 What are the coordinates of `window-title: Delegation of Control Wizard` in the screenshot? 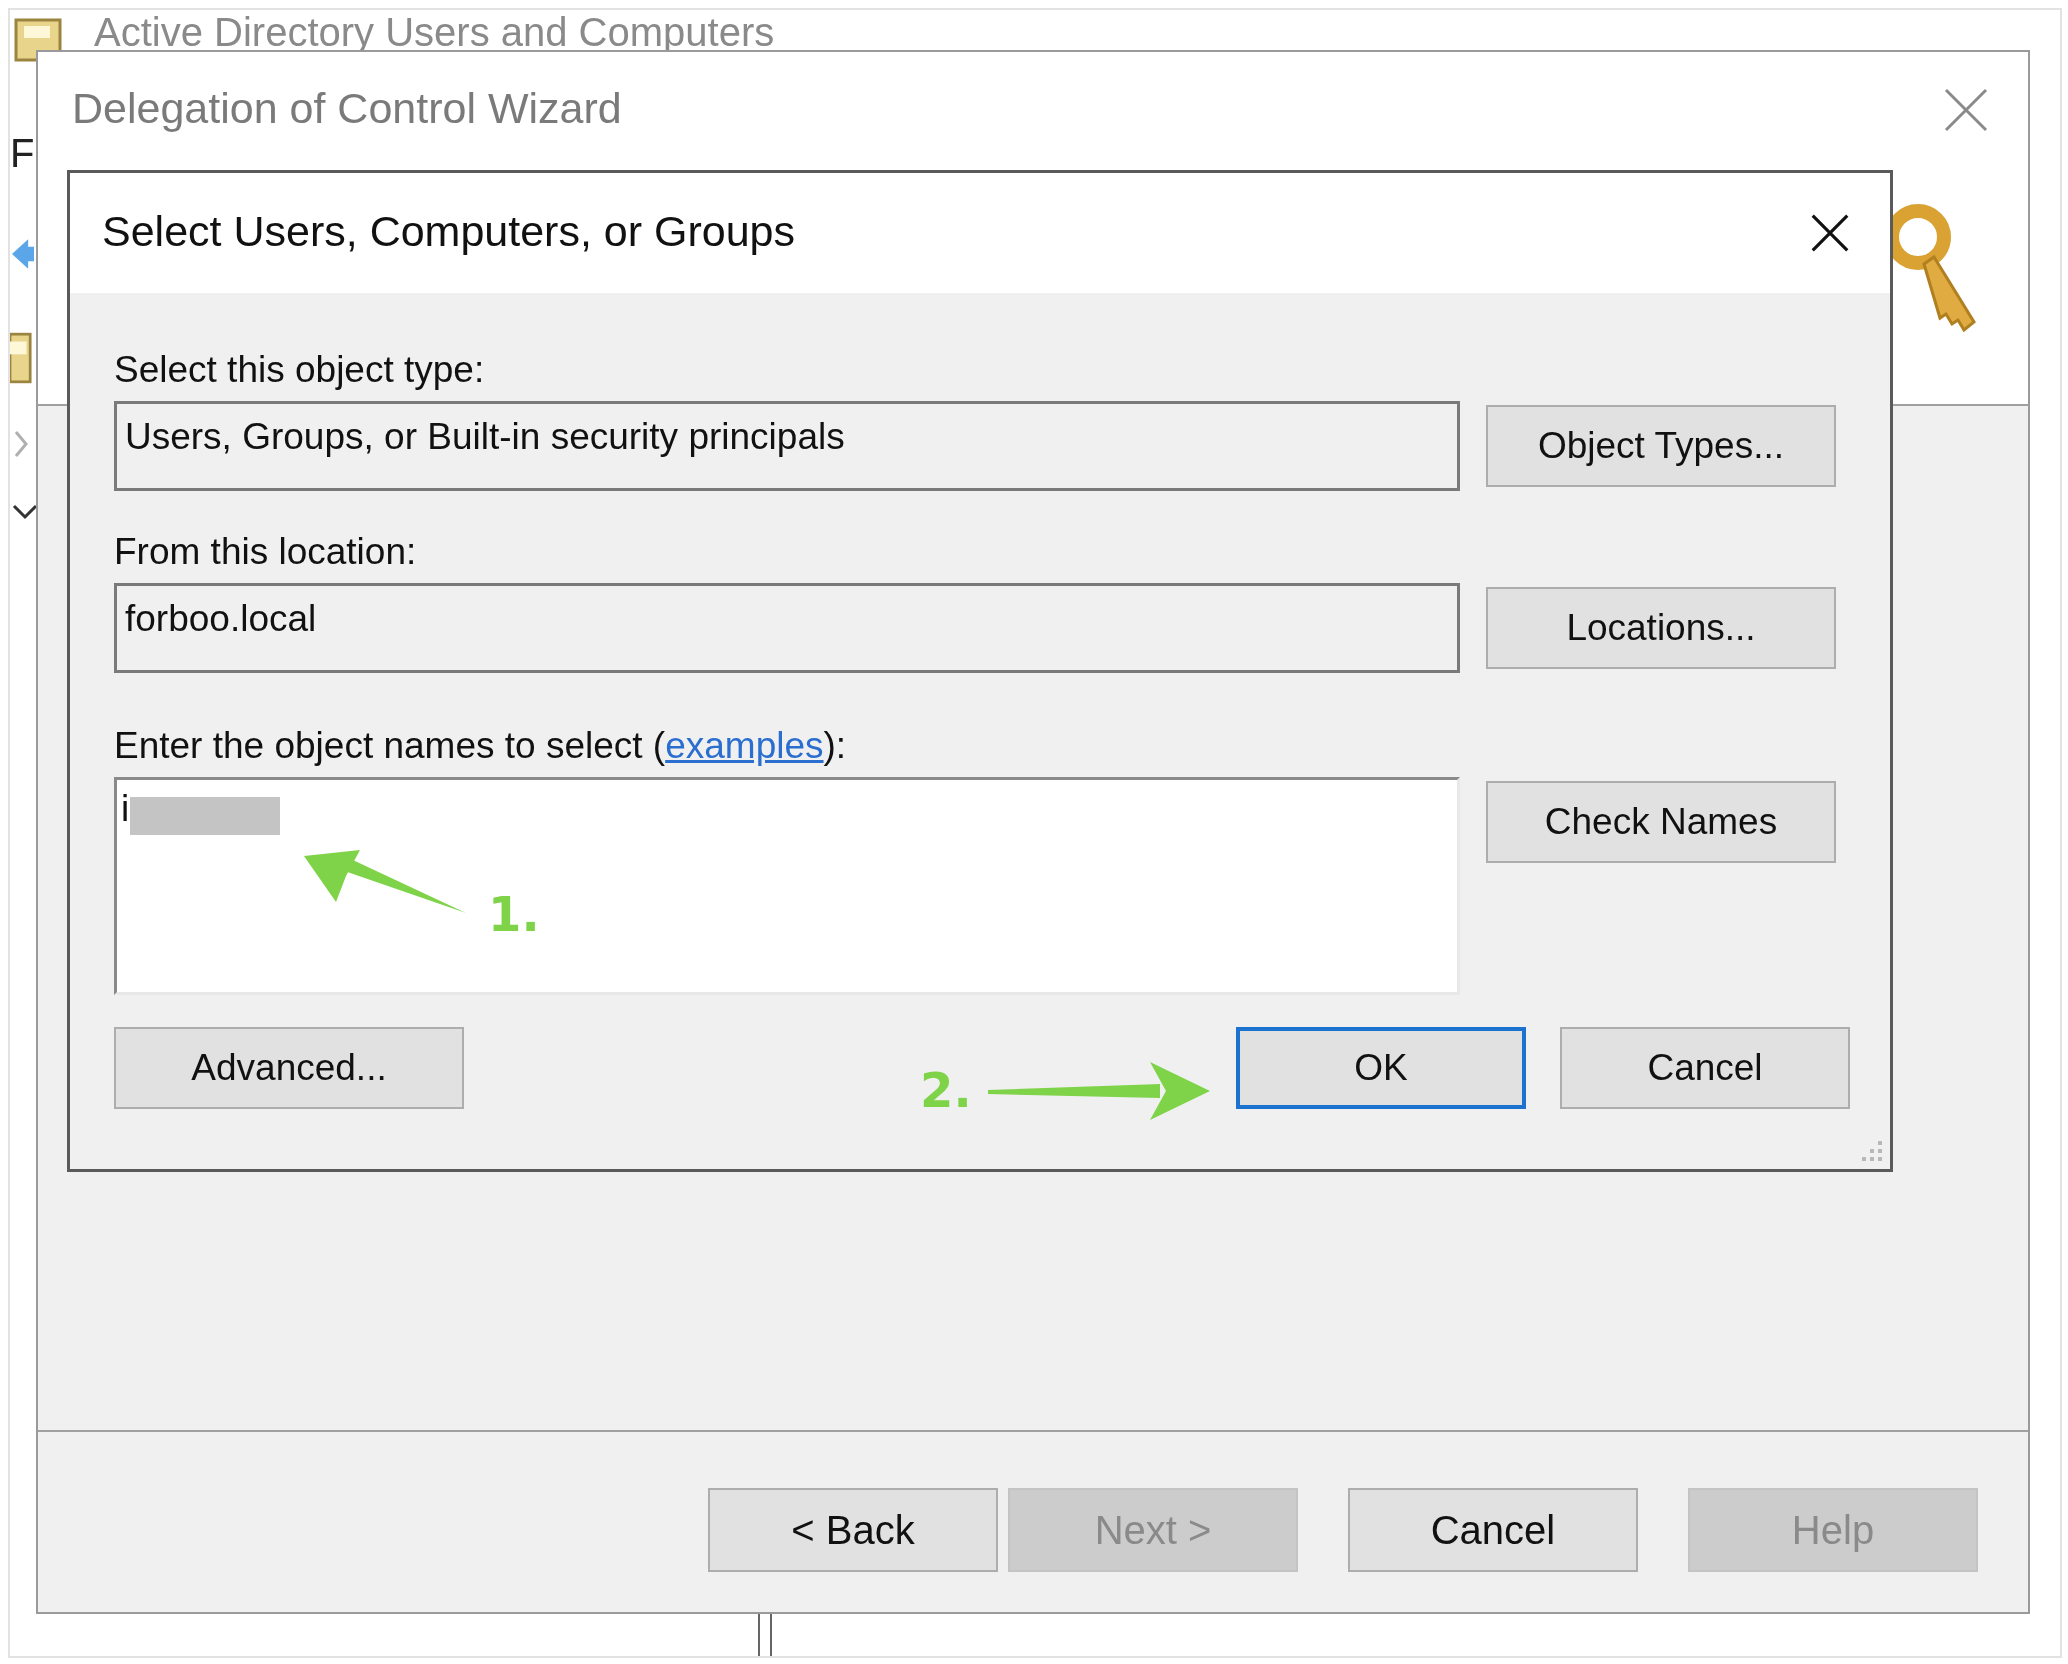 It's located at (347, 108).